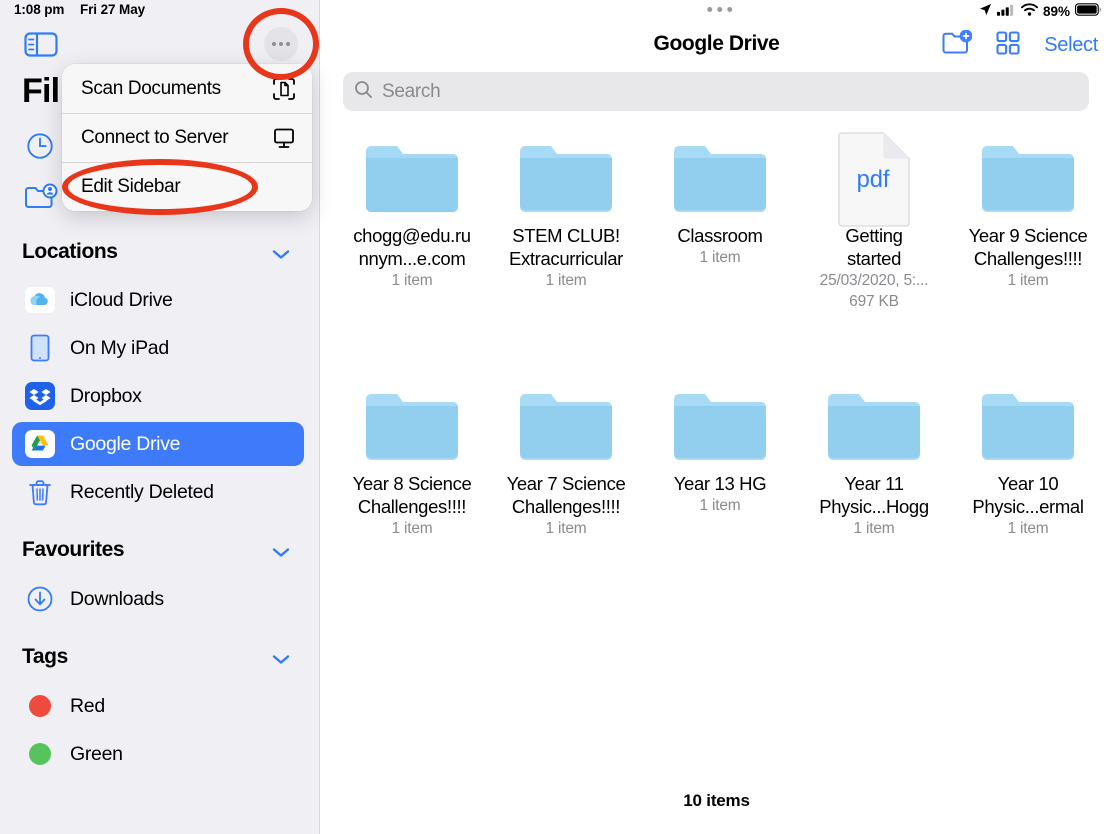 This screenshot has width=1112, height=834. What do you see at coordinates (720, 483) in the screenshot?
I see `file-name: Year 13 HG` at bounding box center [720, 483].